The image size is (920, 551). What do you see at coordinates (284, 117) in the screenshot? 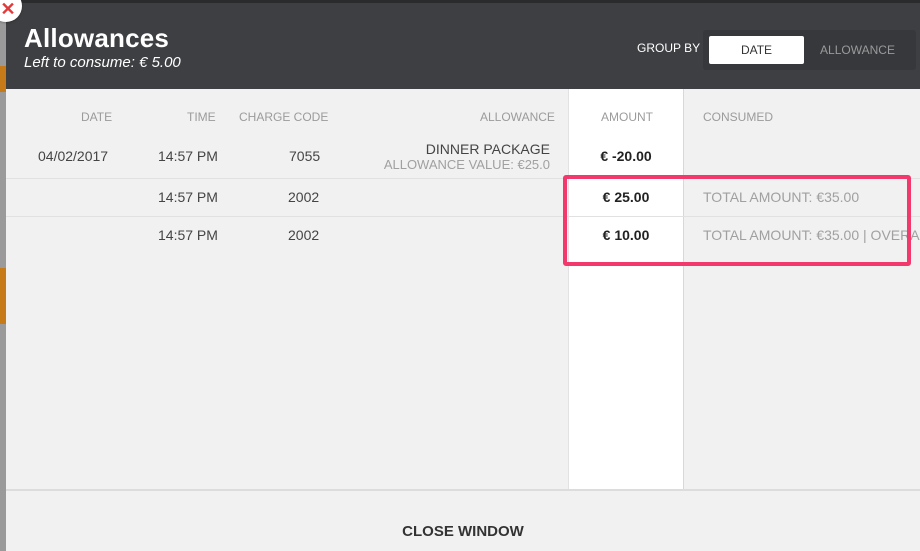
I see `column-header-charge-code: CHARGE CODE` at bounding box center [284, 117].